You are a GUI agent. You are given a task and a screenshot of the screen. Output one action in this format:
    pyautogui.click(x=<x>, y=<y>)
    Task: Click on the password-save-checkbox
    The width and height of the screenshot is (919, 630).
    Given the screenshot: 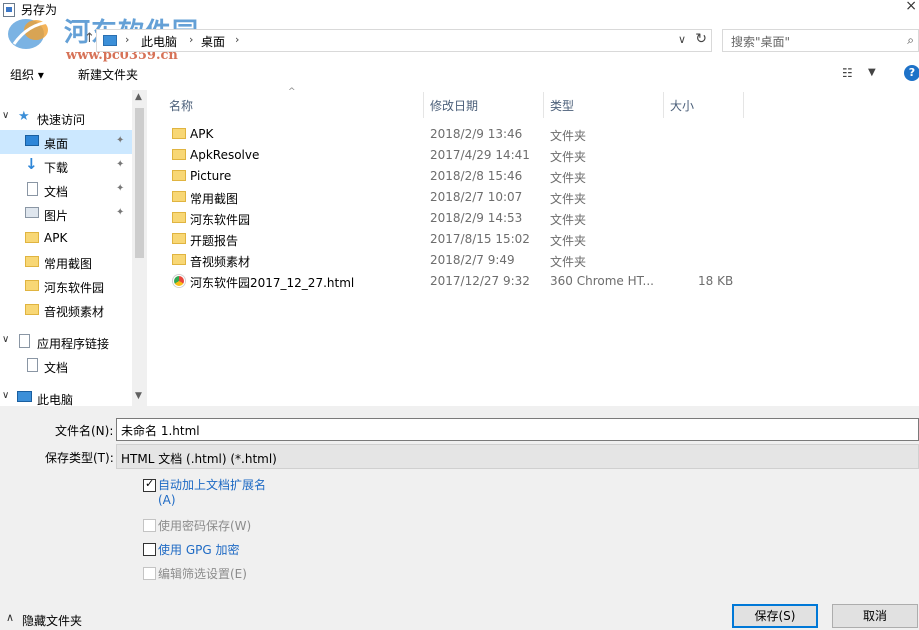 What is the action you would take?
    pyautogui.click(x=149, y=525)
    